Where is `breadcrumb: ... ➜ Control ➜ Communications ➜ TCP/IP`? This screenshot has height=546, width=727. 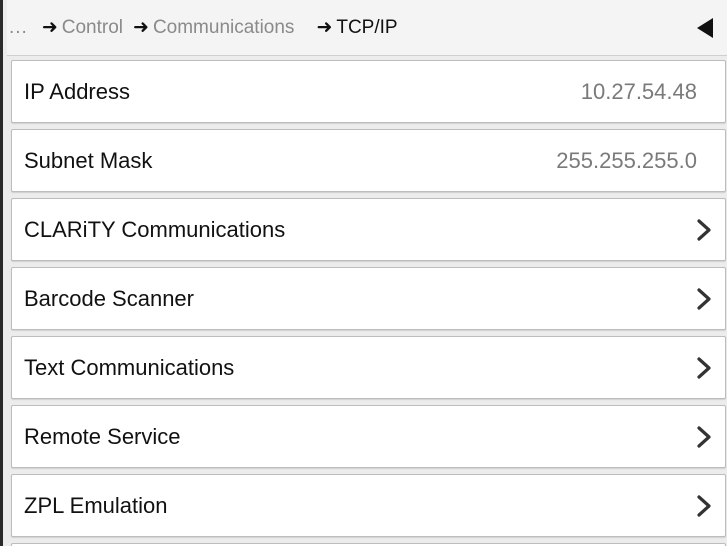 breadcrumb: ... ➜ Control ➜ Communications ➜ TCP/IP is located at coordinates (367, 28).